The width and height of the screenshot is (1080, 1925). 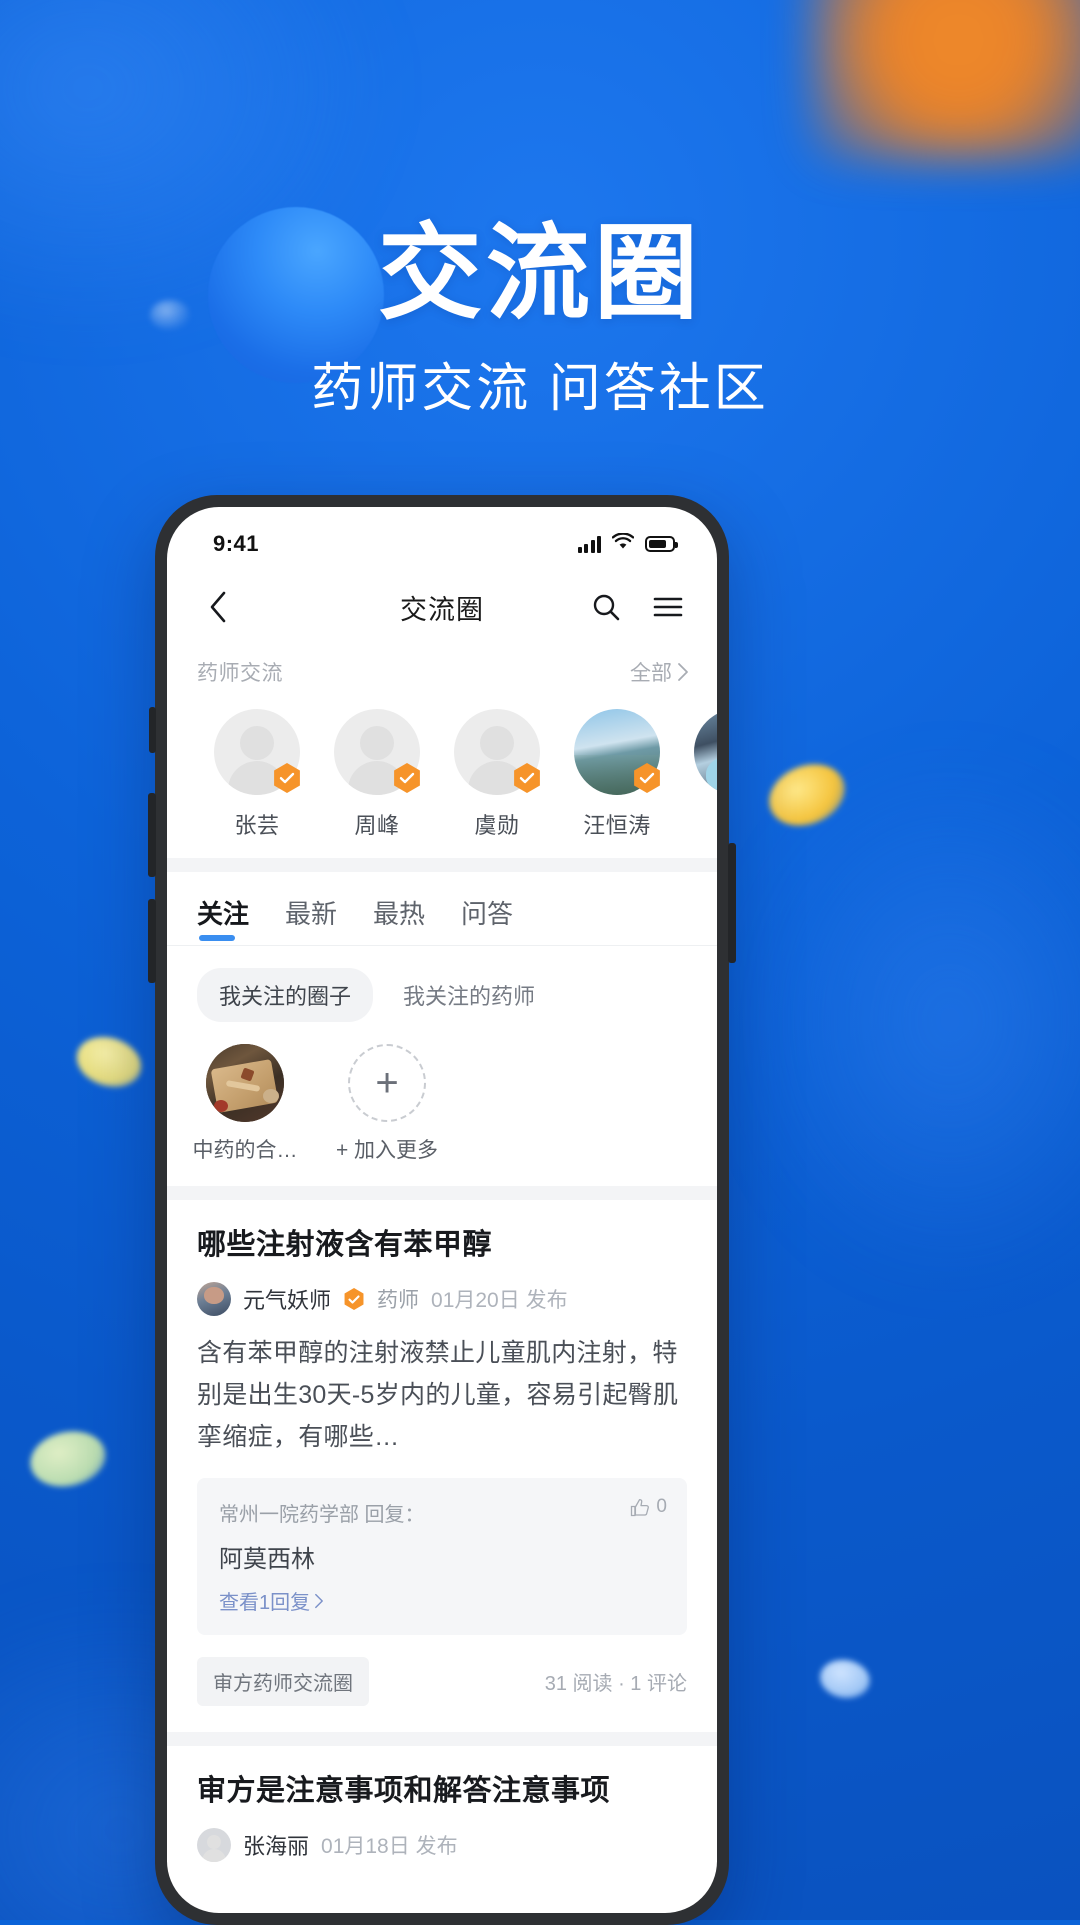 What do you see at coordinates (287, 1299) in the screenshot?
I see `post-author: 元气妖师` at bounding box center [287, 1299].